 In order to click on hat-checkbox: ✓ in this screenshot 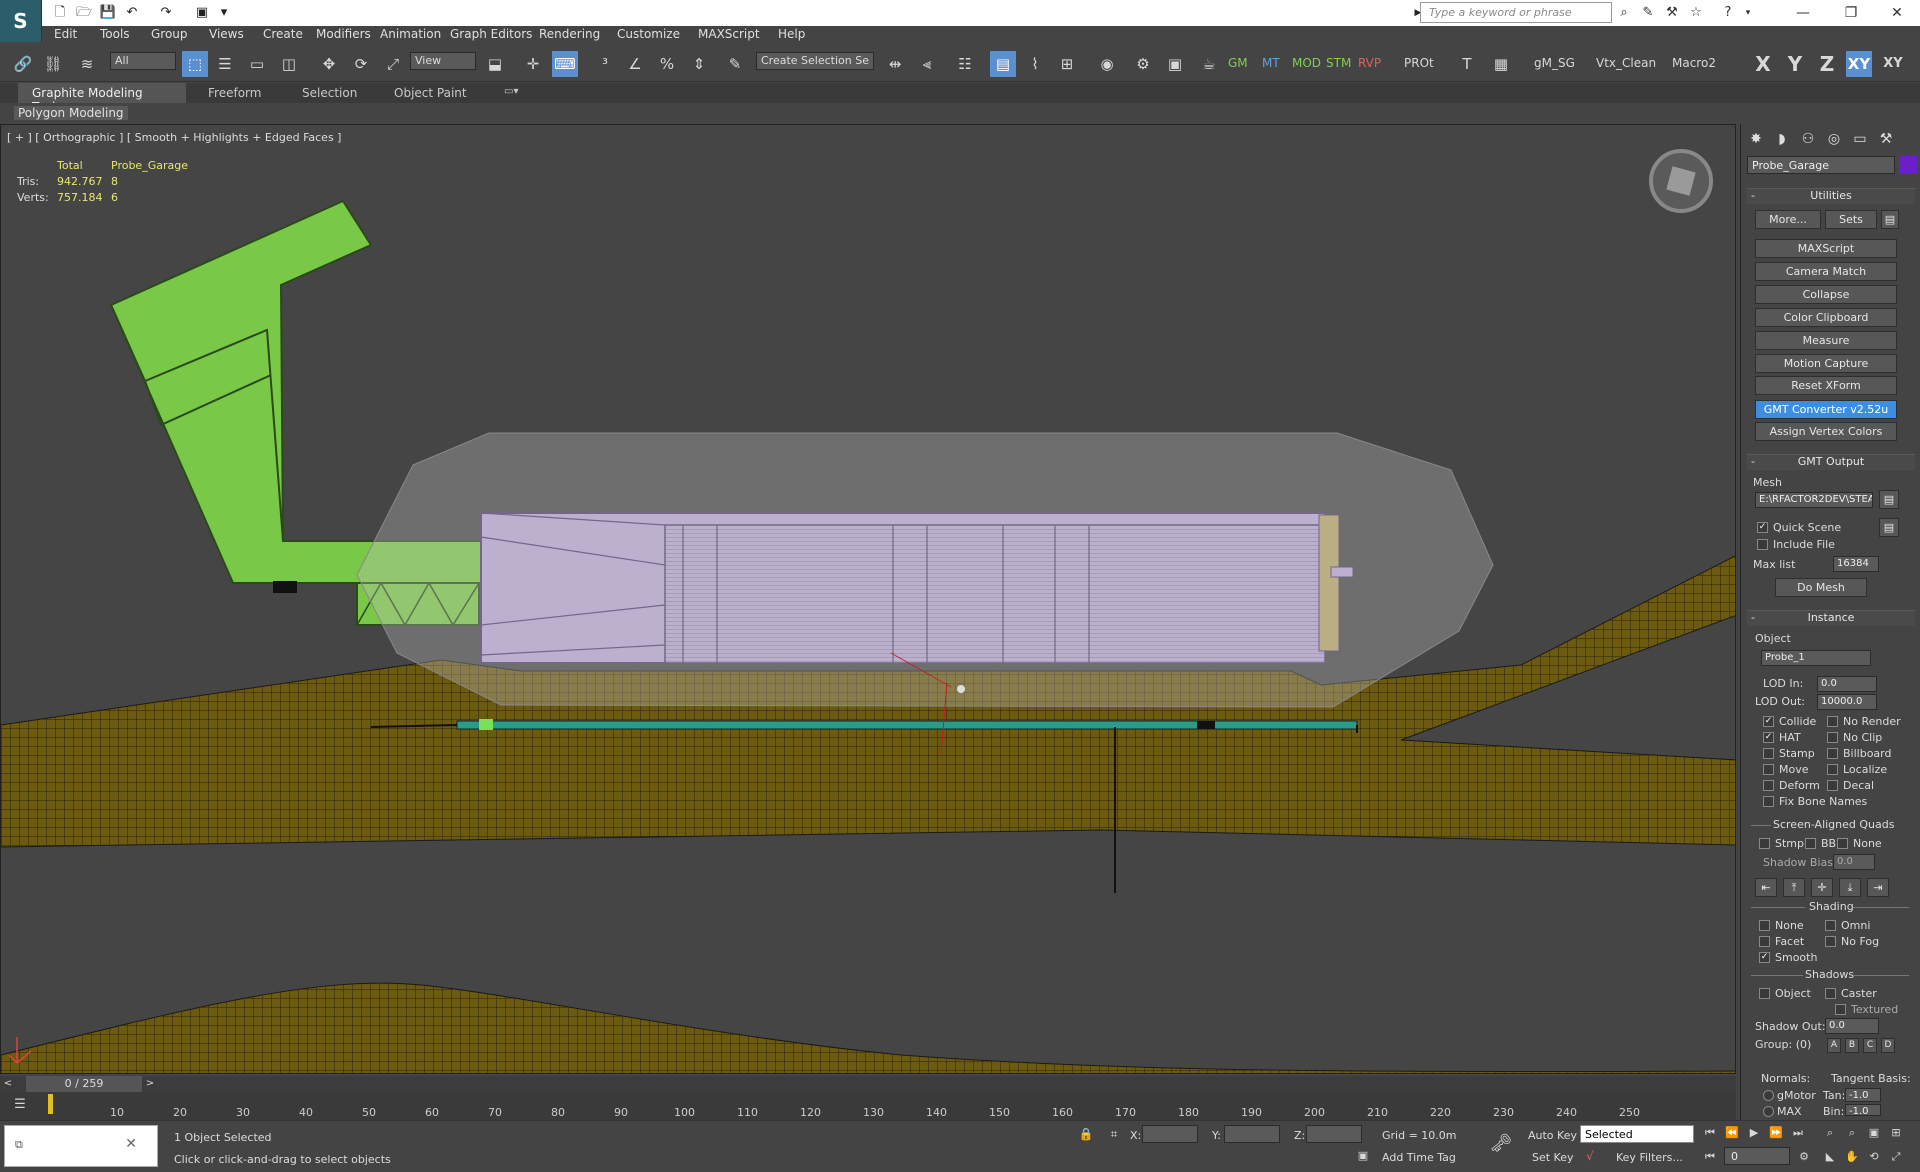, I will do `click(1768, 737)`.